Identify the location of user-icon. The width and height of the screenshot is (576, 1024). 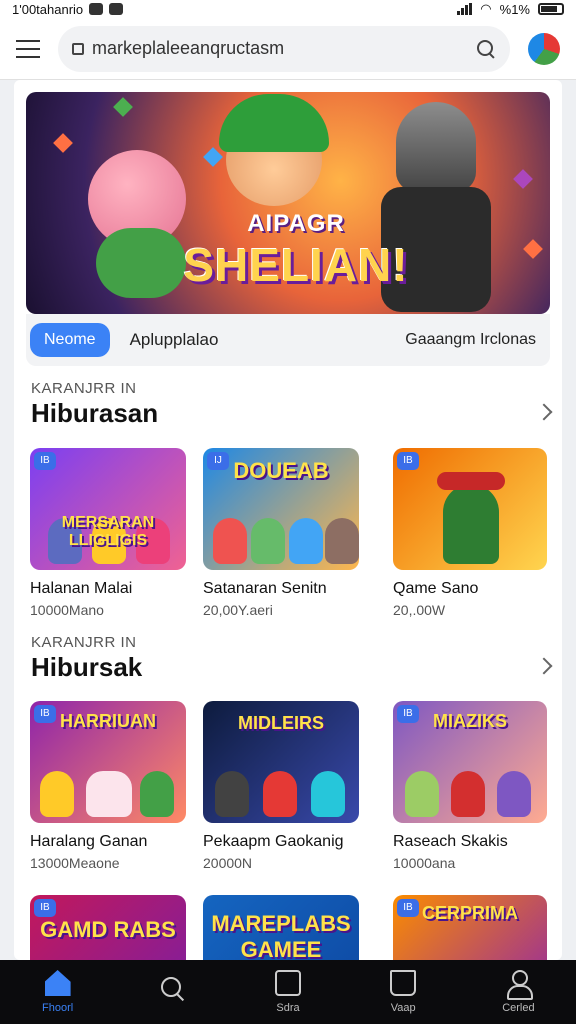
(519, 985).